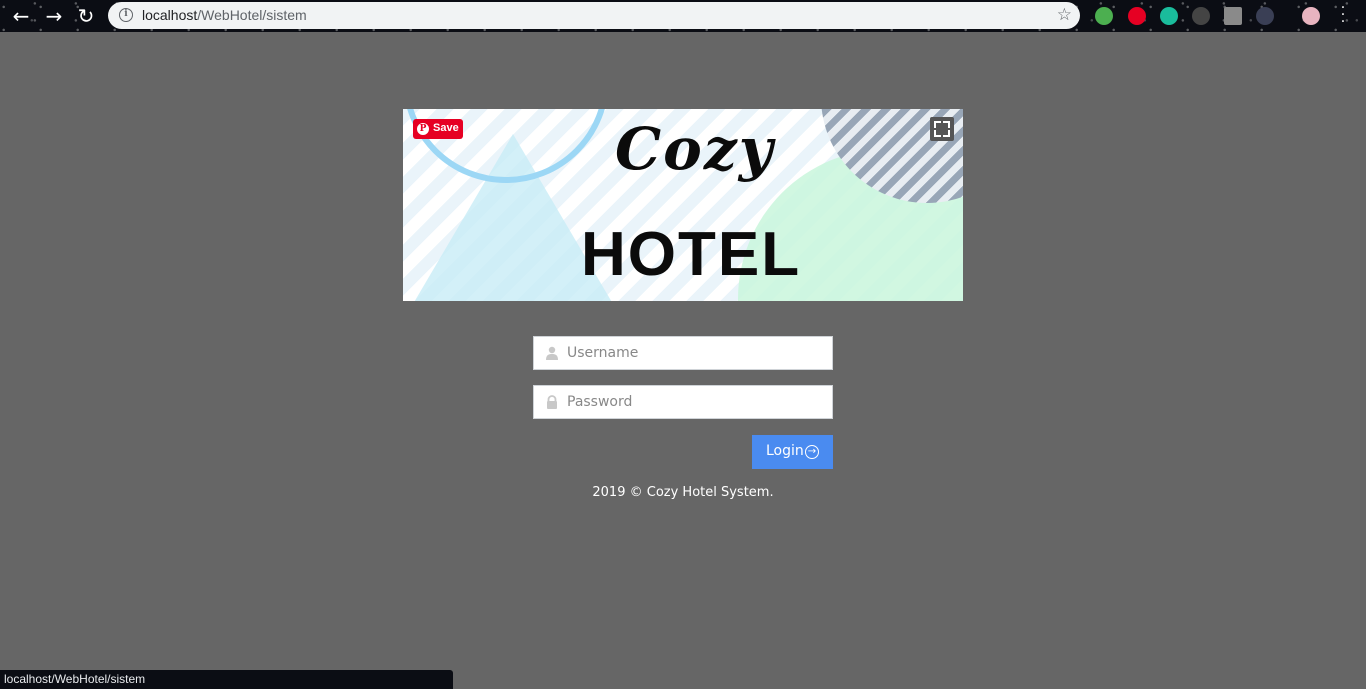 The image size is (1366, 689). I want to click on circle-extension-icon, so click(1265, 16).